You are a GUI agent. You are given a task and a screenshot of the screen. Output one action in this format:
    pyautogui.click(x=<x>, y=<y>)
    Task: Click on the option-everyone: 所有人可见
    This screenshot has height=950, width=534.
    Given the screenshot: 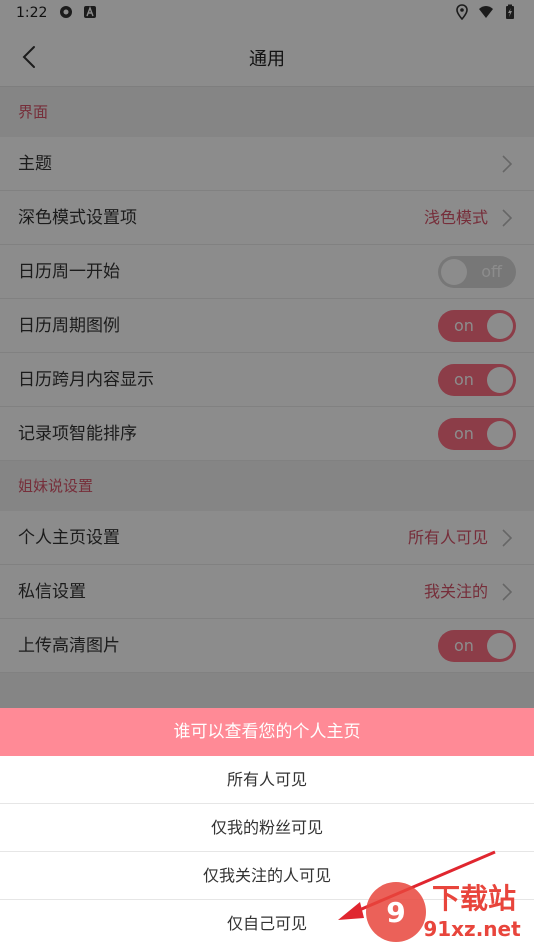 What is the action you would take?
    pyautogui.click(x=267, y=780)
    